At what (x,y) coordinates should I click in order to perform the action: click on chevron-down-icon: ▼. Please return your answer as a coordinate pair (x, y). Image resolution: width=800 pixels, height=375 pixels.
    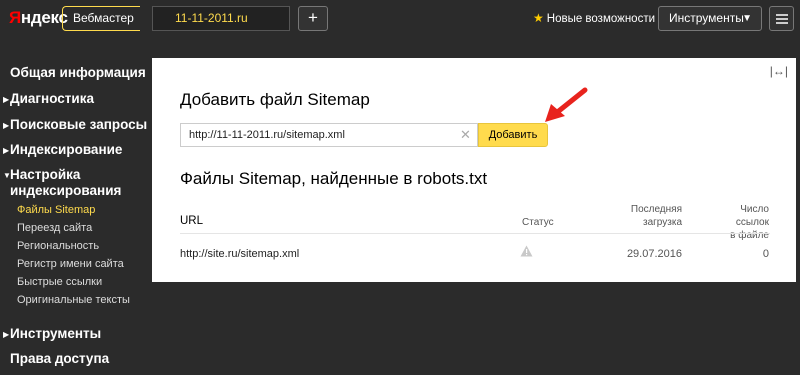
    Looking at the image, I should click on (747, 18).